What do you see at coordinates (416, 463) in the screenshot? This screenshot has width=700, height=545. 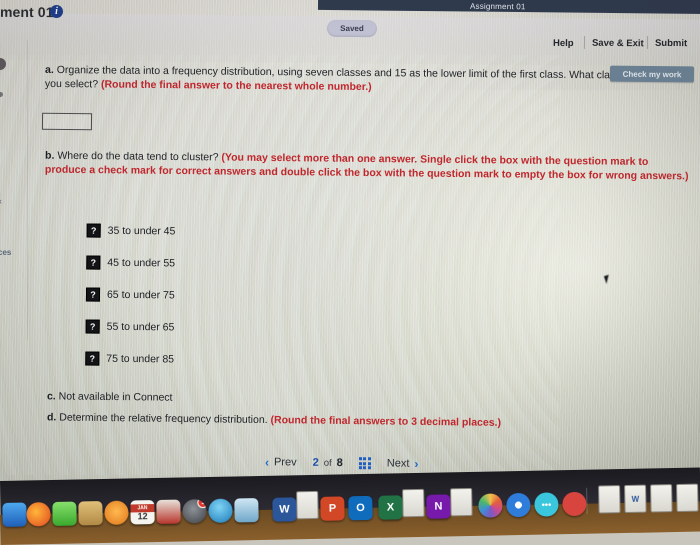 I see `chevron-right-icon: ›` at bounding box center [416, 463].